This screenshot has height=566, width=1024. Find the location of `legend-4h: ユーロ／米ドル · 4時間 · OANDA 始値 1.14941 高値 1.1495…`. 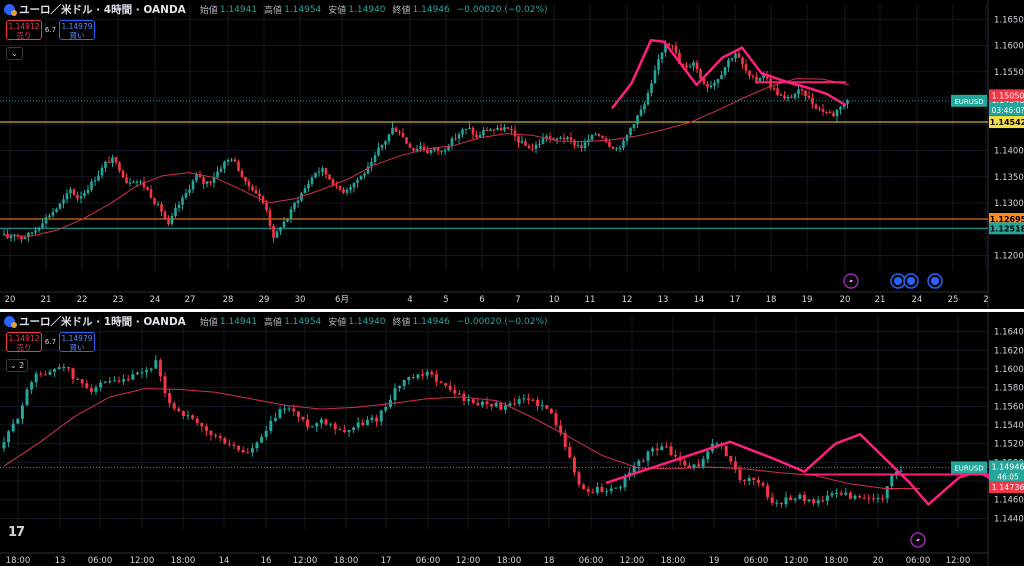

legend-4h: ユーロ／米ドル · 4時間 · OANDA 始値 1.14941 高値 1.1495… is located at coordinates (279, 9).